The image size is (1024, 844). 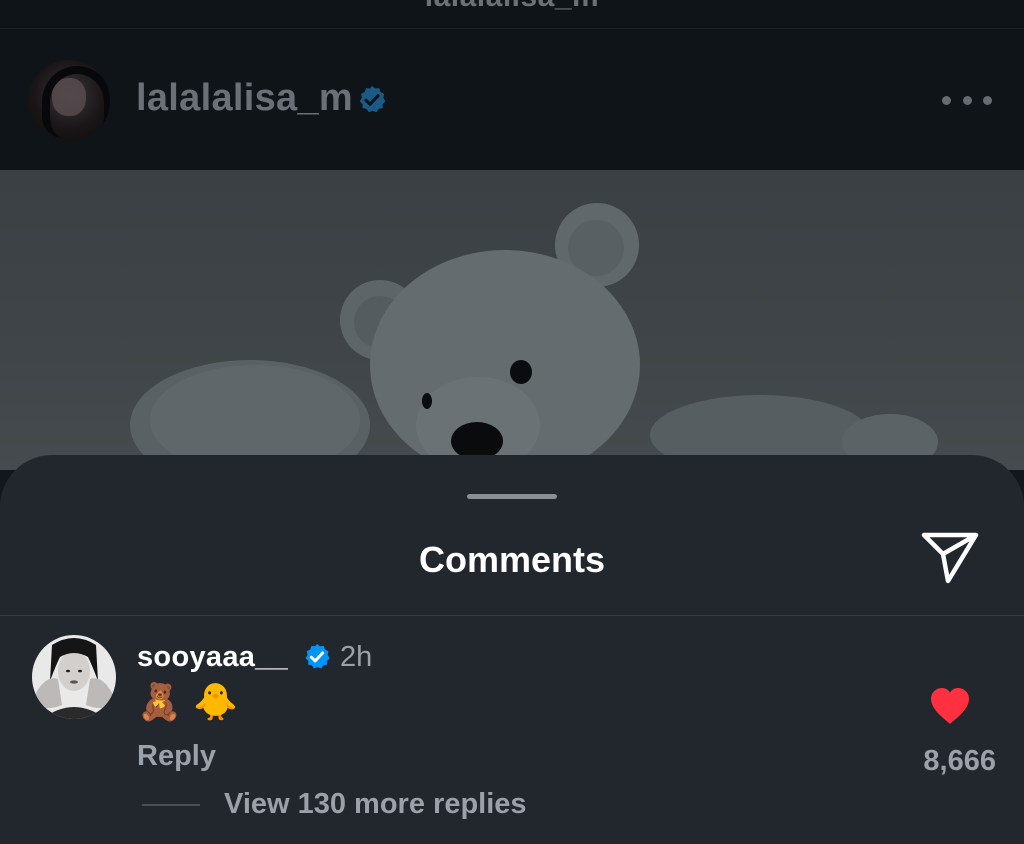 What do you see at coordinates (356, 657) in the screenshot?
I see `comment-timestamp: 2h` at bounding box center [356, 657].